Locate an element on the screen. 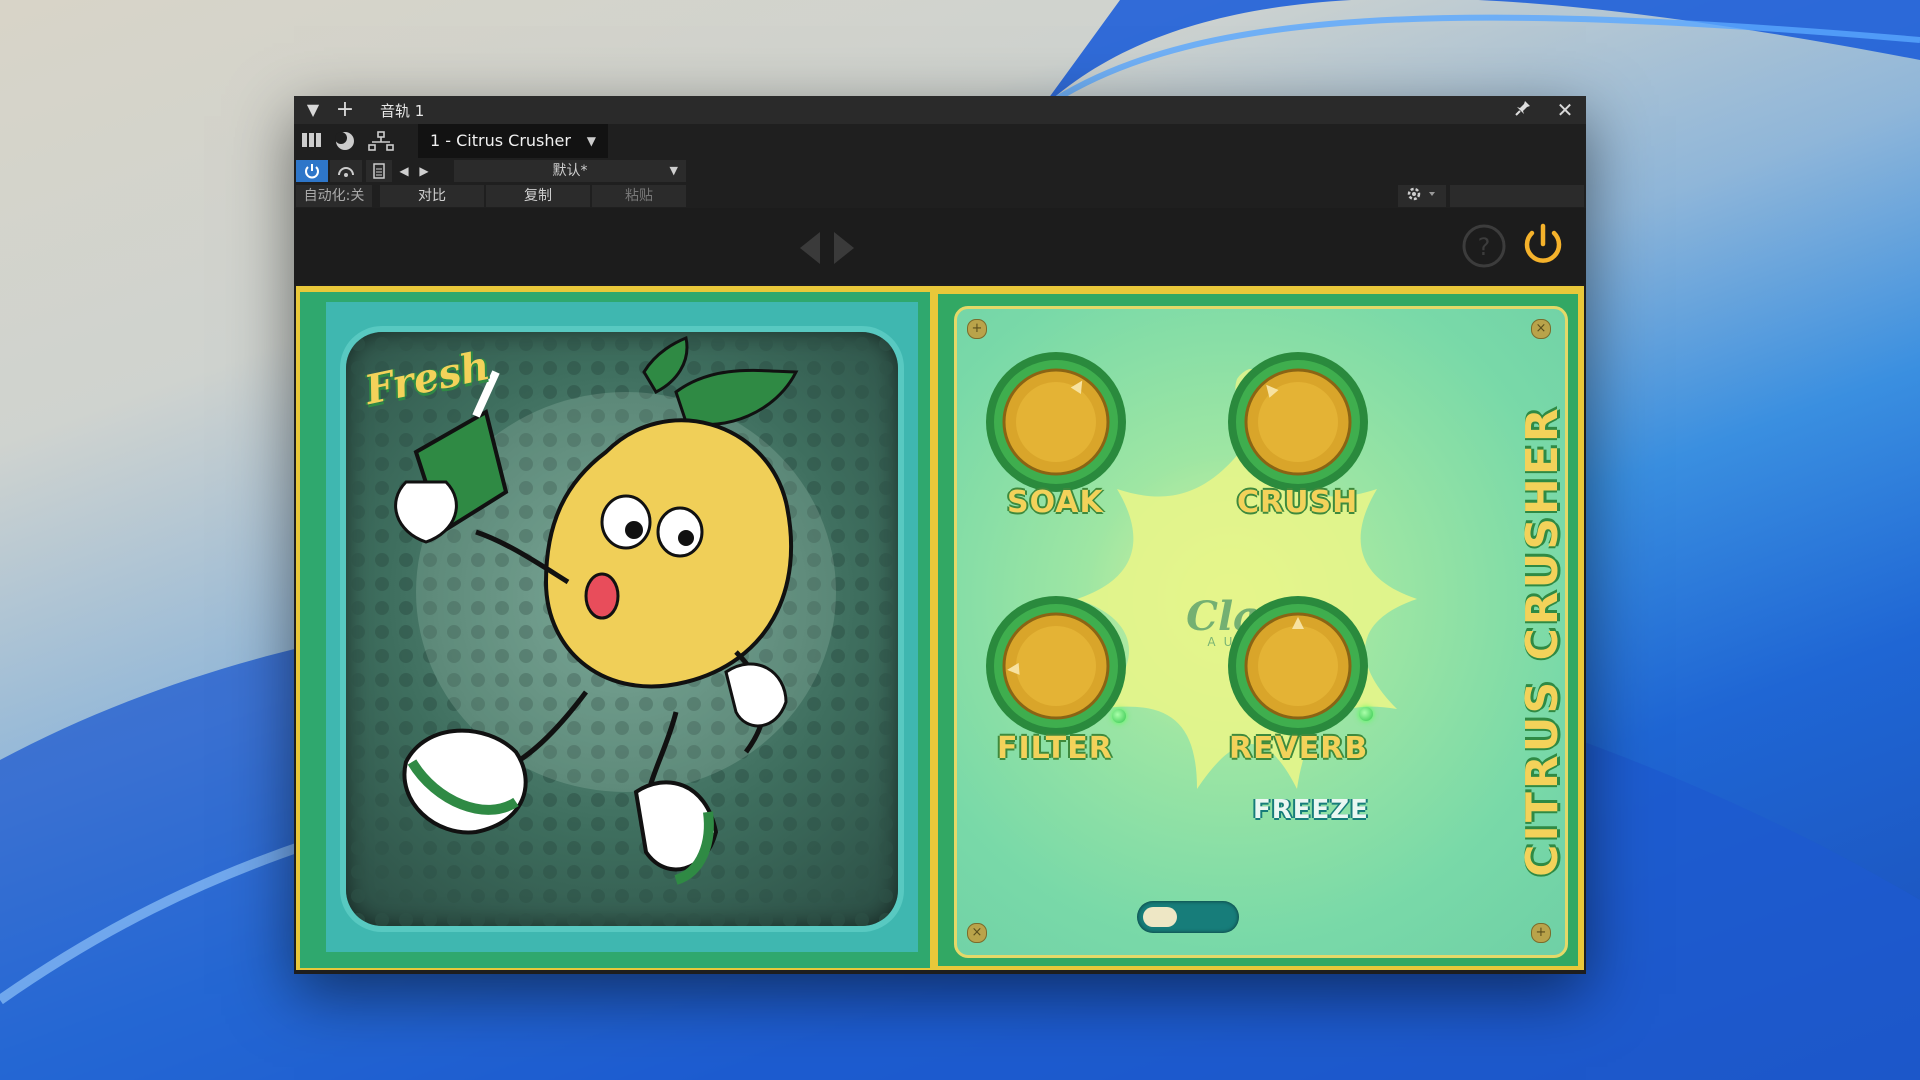 The height and width of the screenshot is (1080, 1920). freeze-toggle is located at coordinates (1188, 917).